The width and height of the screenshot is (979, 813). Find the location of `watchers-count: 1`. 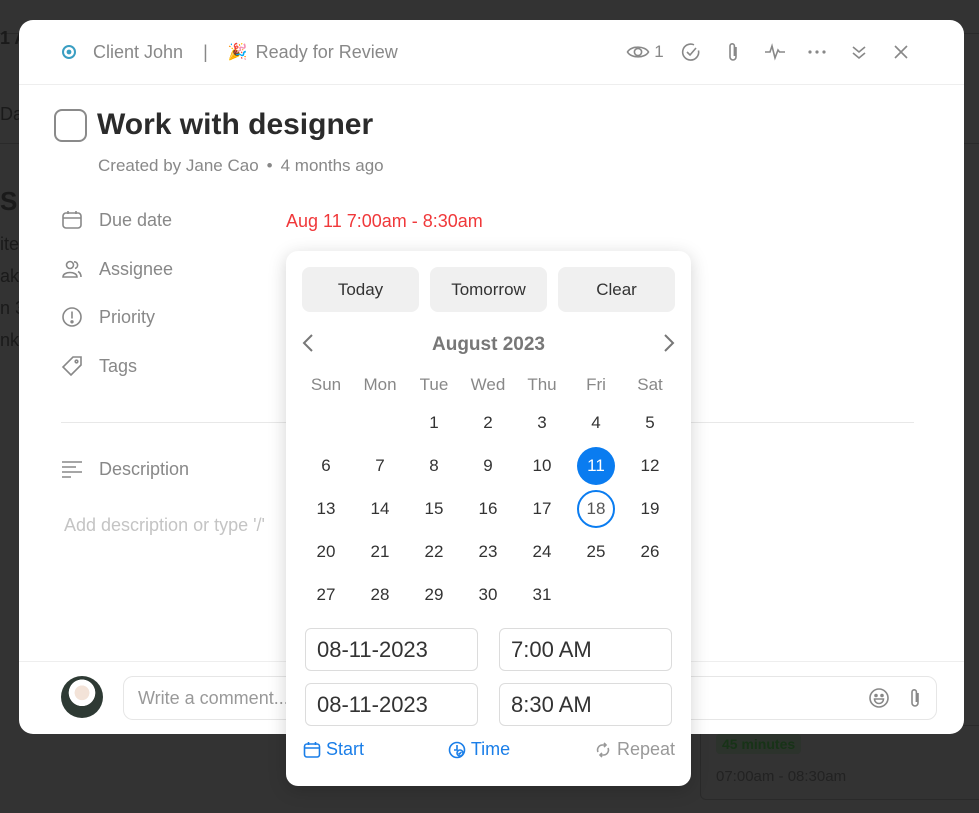

watchers-count: 1 is located at coordinates (659, 51).